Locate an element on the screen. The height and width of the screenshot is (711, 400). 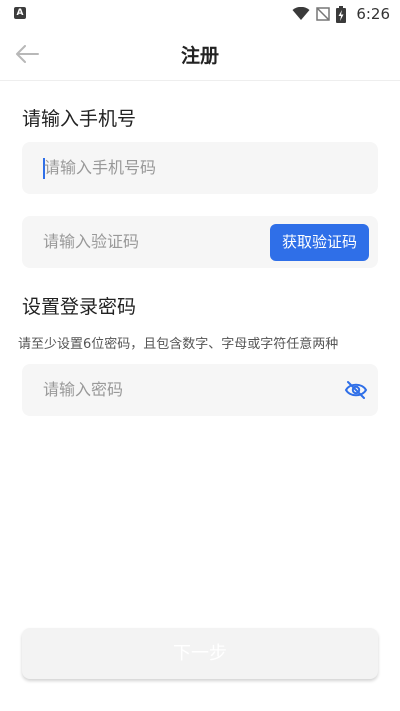
verification-code-field: 请输入验证码 获取验证码 is located at coordinates (200, 242).